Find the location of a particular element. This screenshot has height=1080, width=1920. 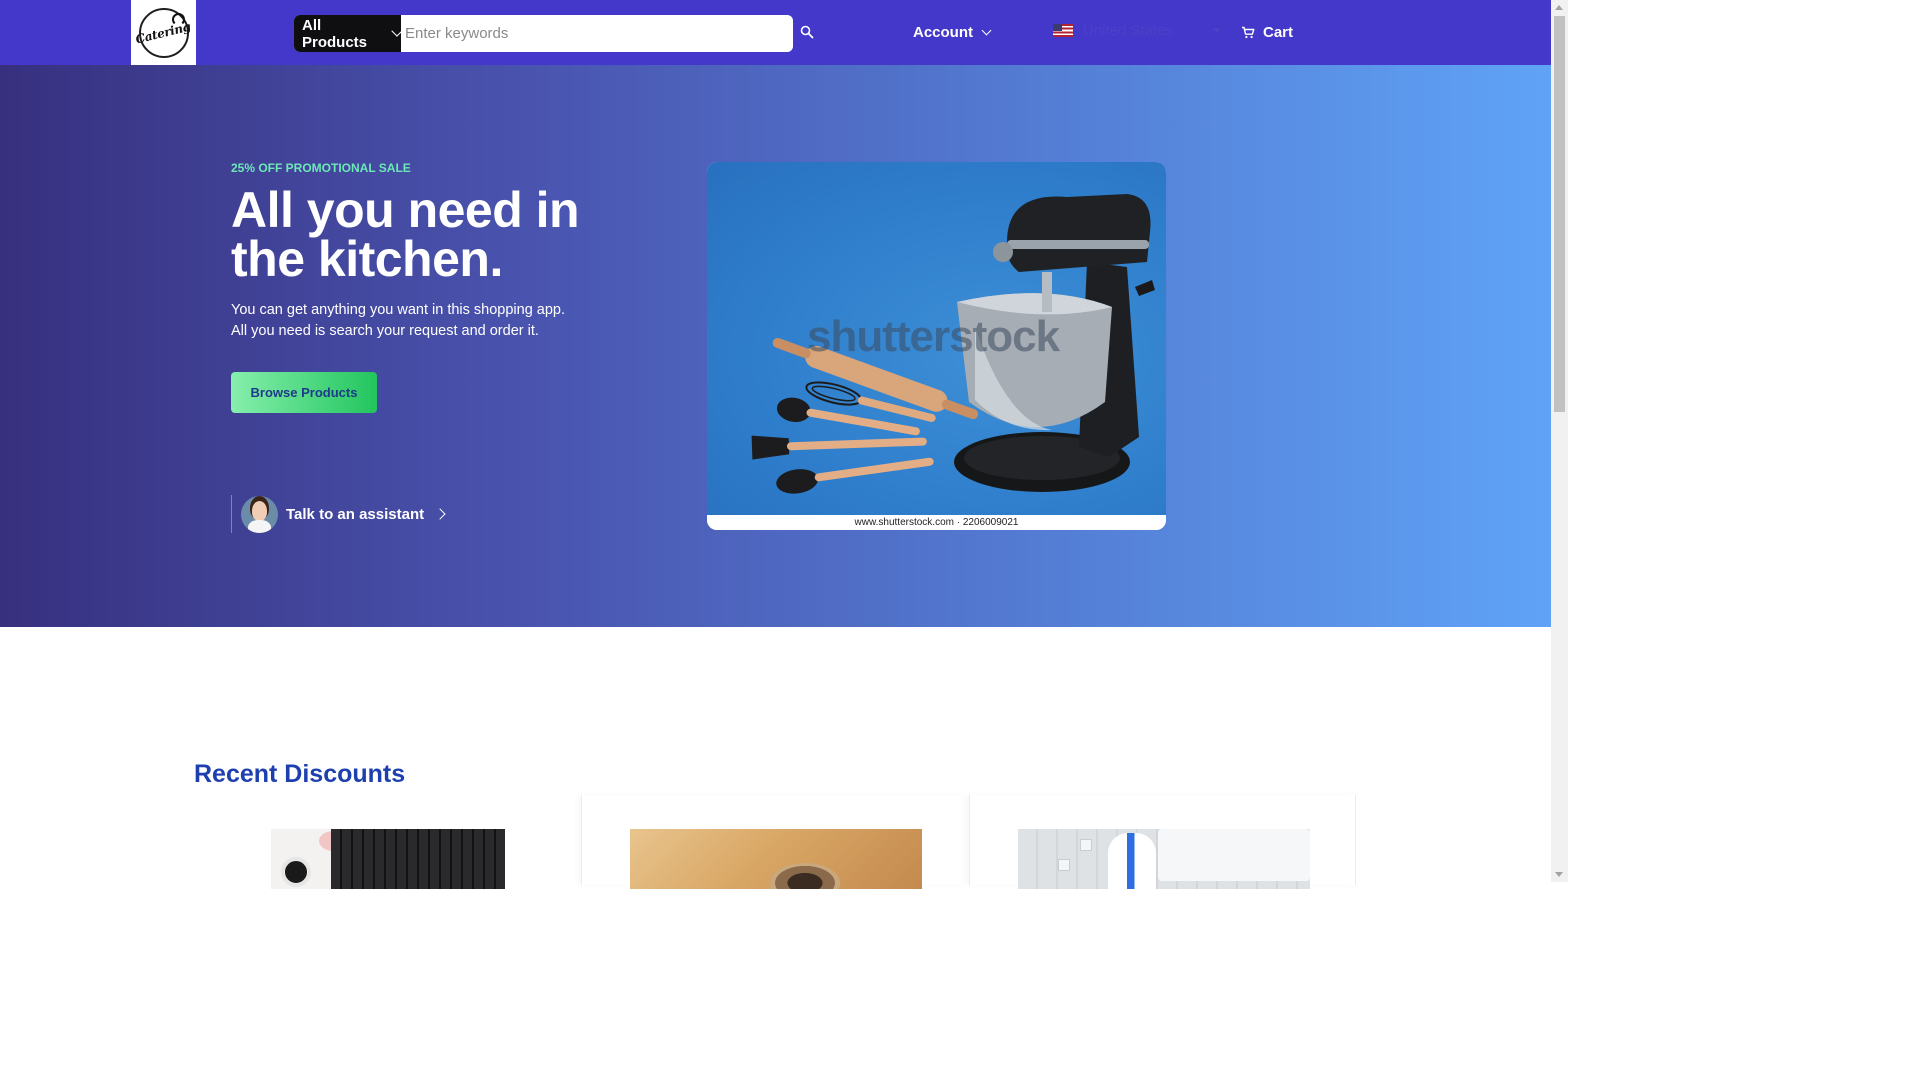

catering-logo: Catering is located at coordinates (163, 32).